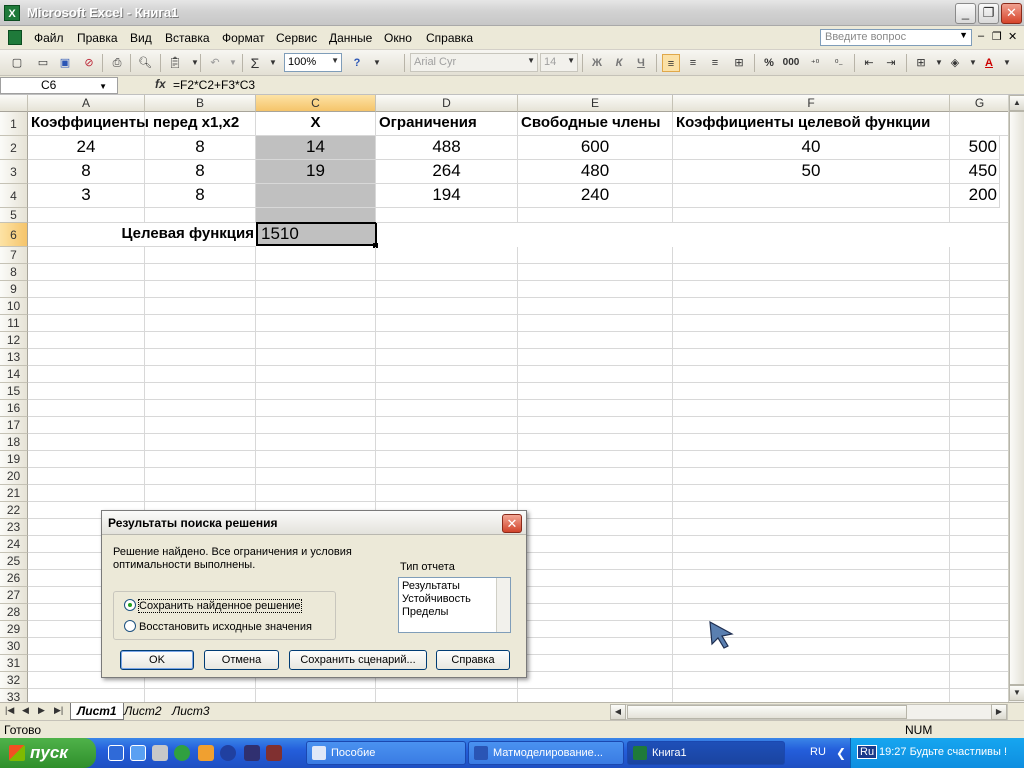 This screenshot has height=768, width=1024. Describe the element at coordinates (14, 442) in the screenshot. I see `row-header-18: 18` at that location.